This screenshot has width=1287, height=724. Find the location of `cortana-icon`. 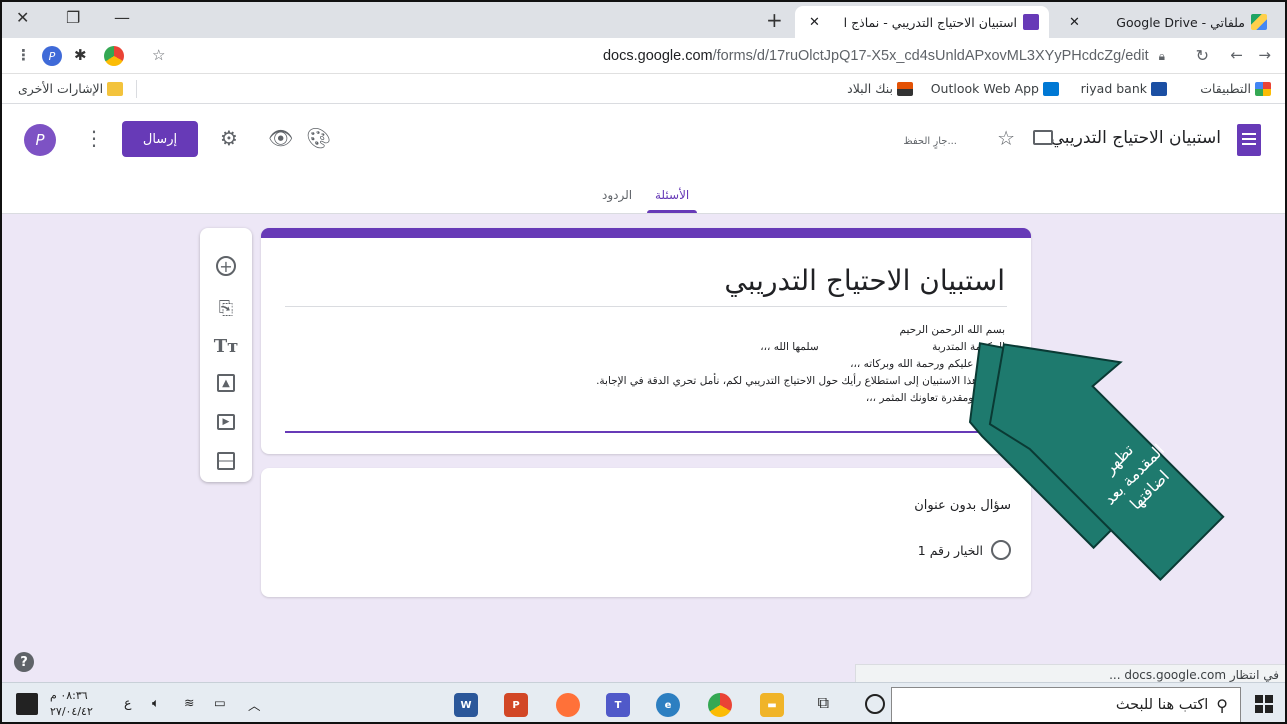

cortana-icon is located at coordinates (875, 704).